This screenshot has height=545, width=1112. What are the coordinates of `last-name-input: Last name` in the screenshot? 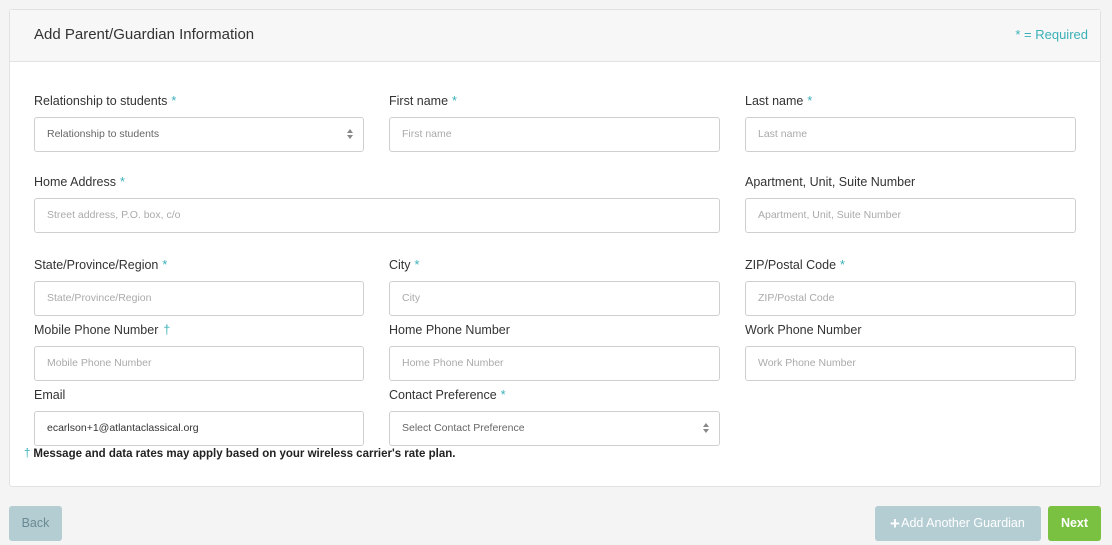 It's located at (910, 134).